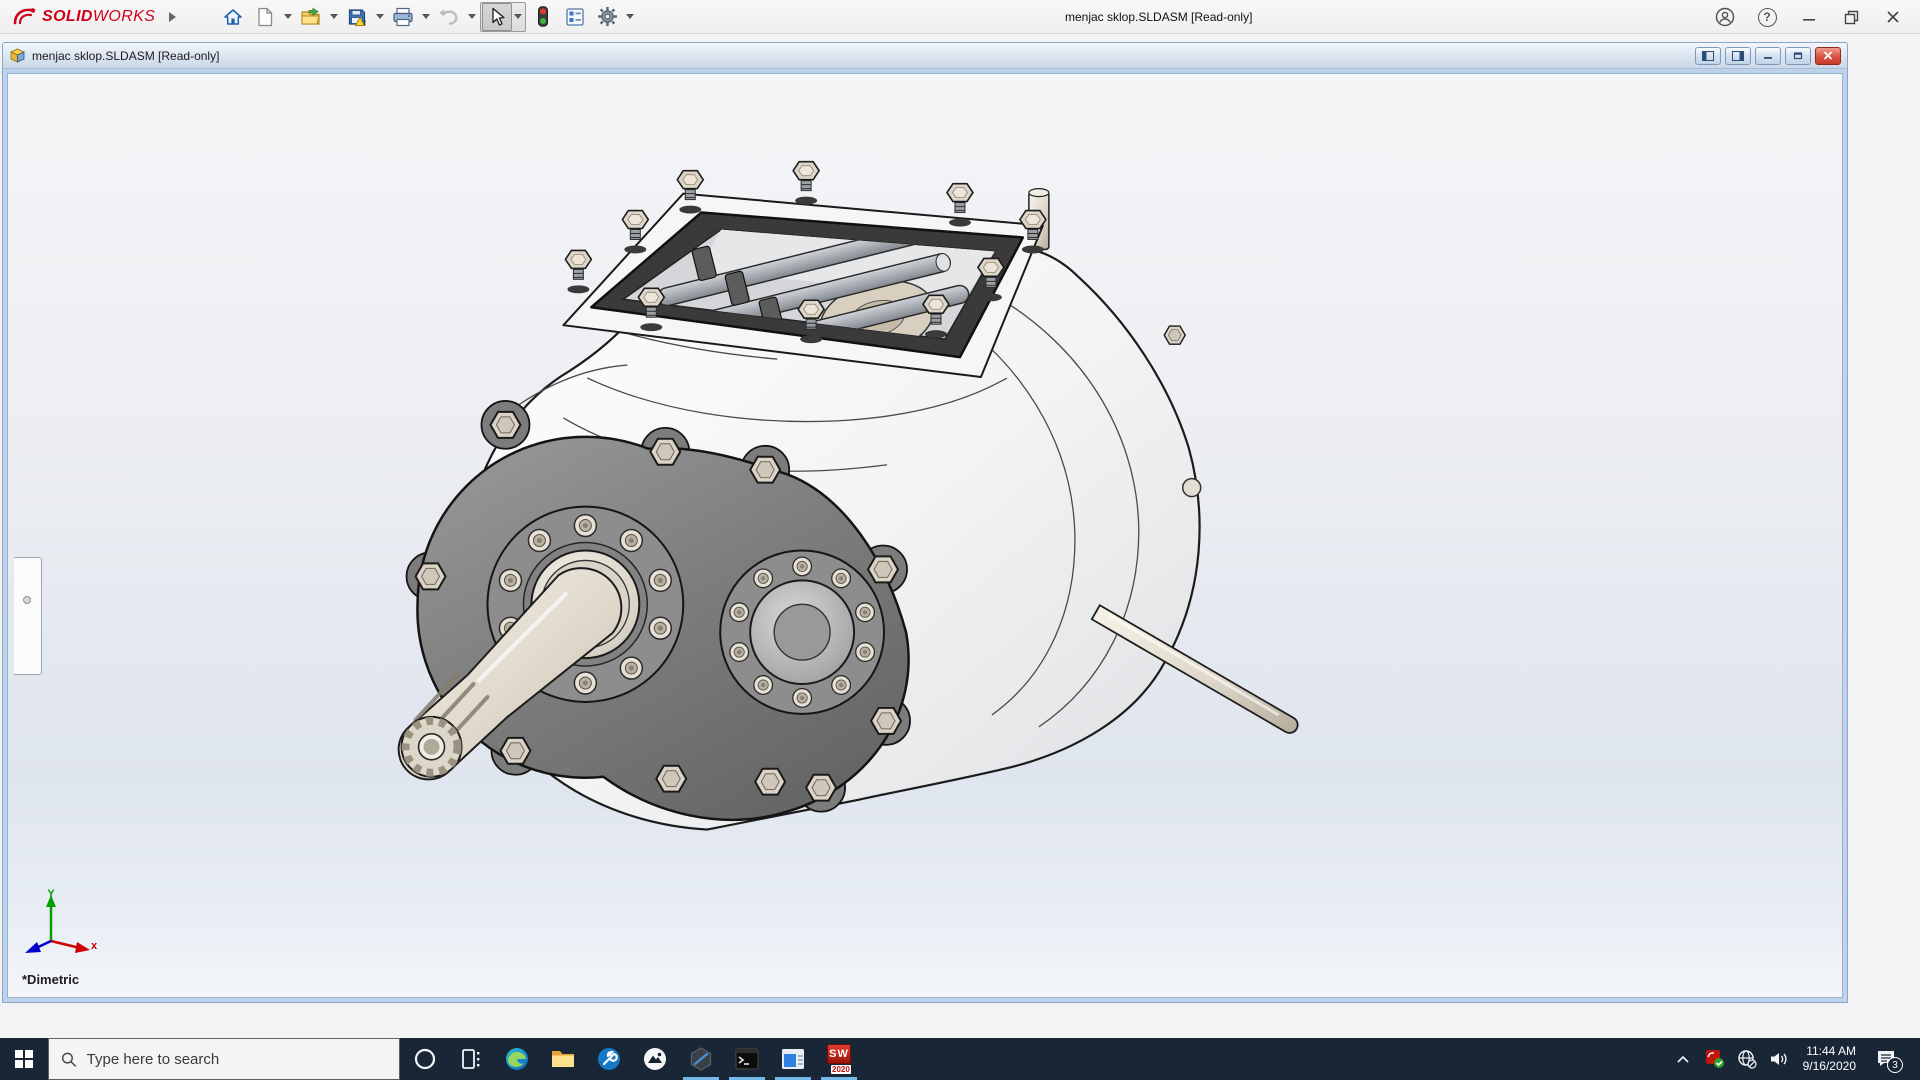 This screenshot has height=1080, width=1920. I want to click on help-button: ?, so click(1767, 17).